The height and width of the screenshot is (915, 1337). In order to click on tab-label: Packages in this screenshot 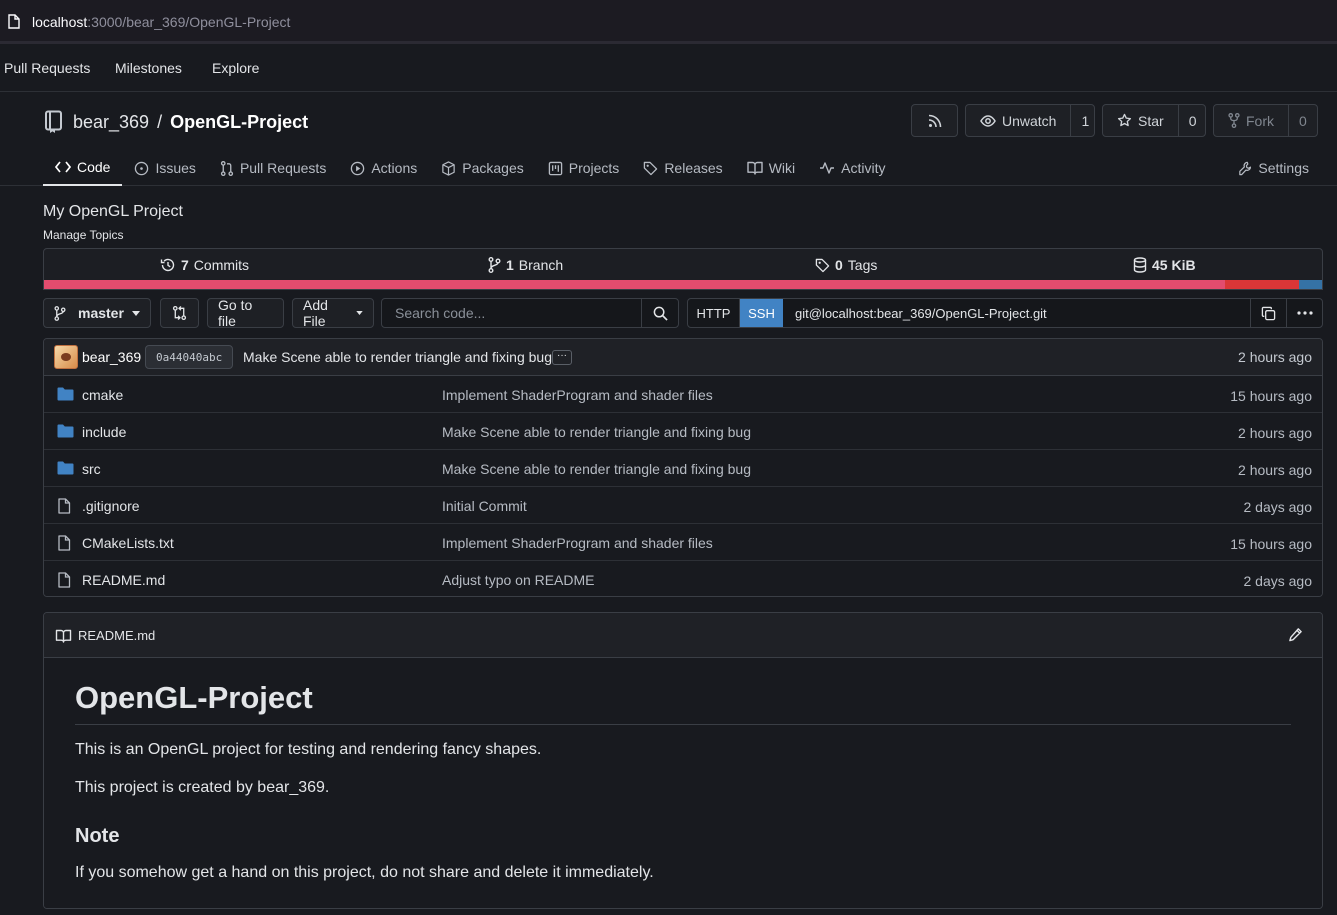, I will do `click(493, 168)`.